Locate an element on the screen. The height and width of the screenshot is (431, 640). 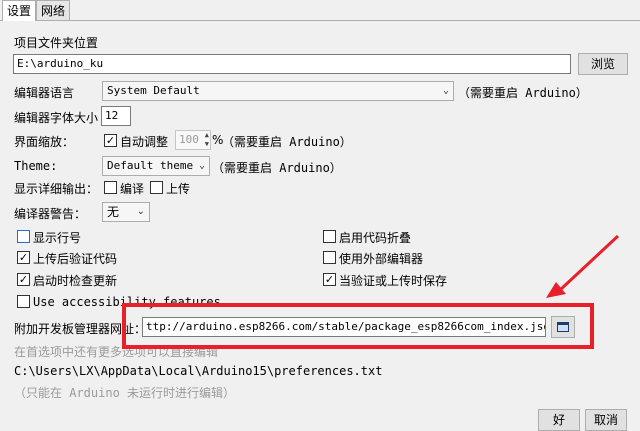
warnings-label: 编译器警告： is located at coordinates (50, 214).